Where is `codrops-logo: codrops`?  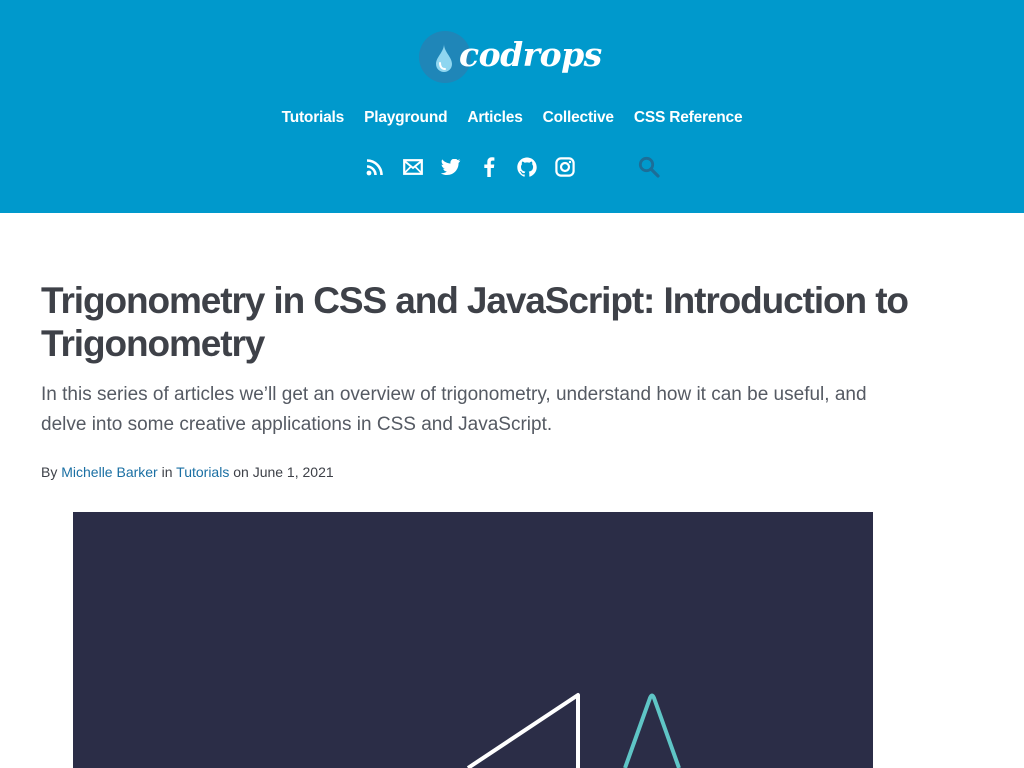 codrops-logo: codrops is located at coordinates (510, 57).